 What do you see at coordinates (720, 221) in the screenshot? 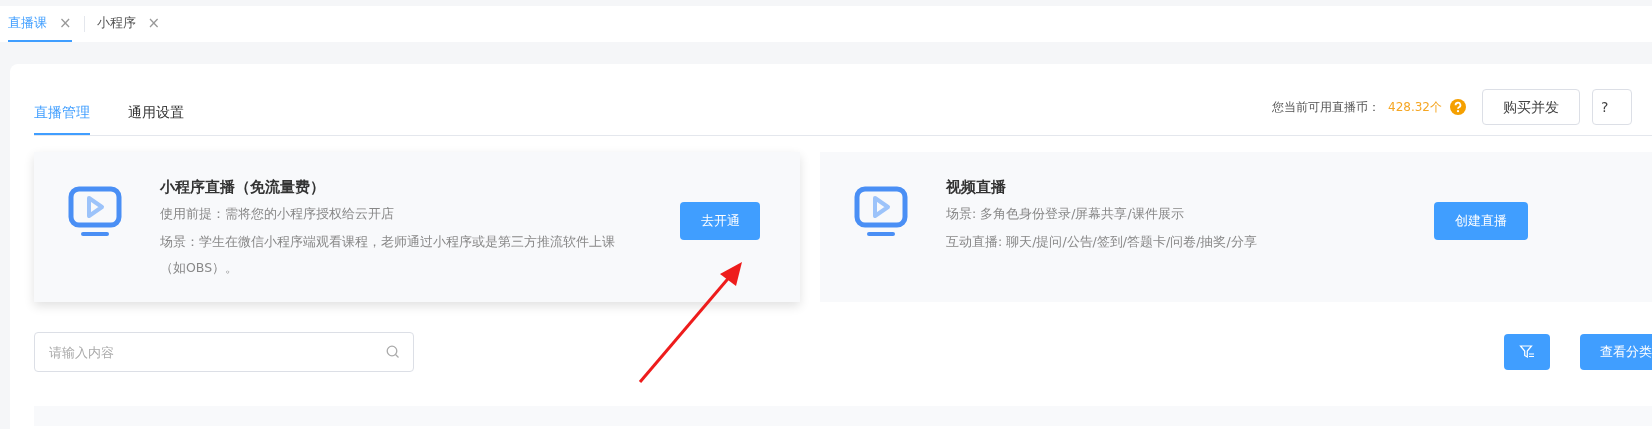
I see `card-action-button: 去开通` at bounding box center [720, 221].